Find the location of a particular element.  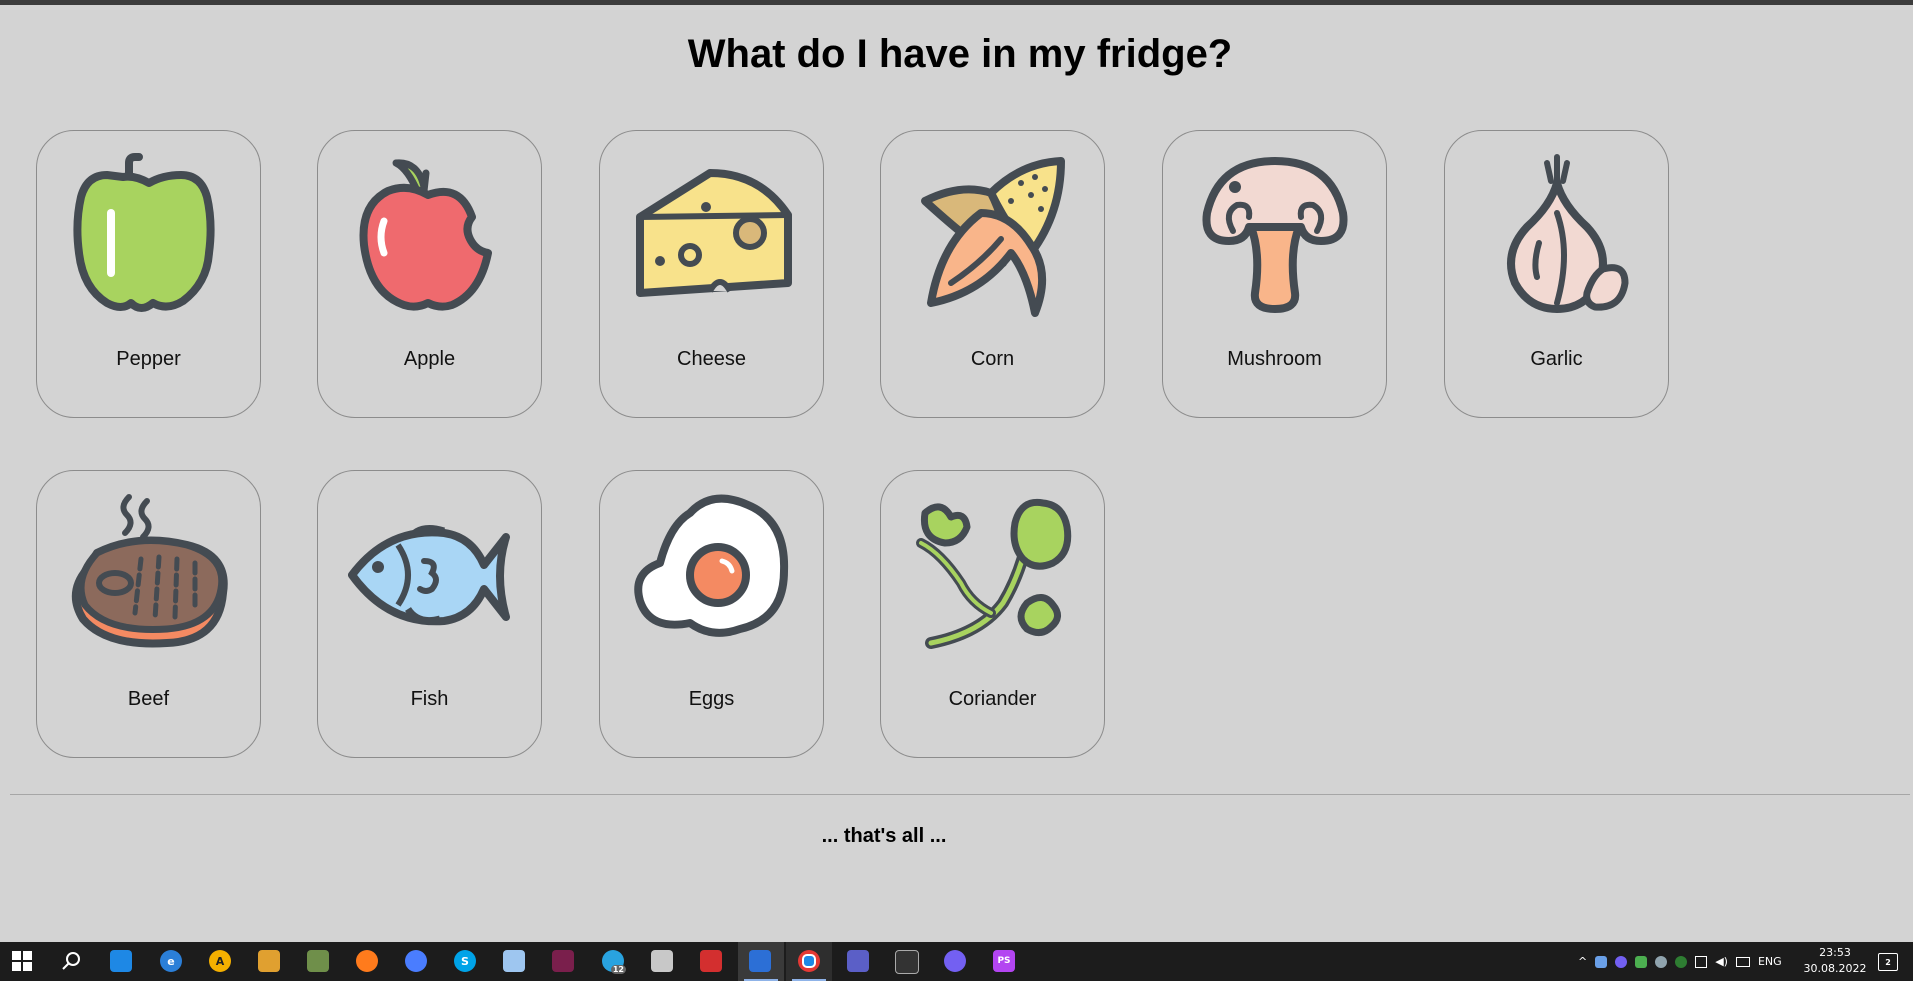

firefox-dev-icon is located at coordinates (416, 961).